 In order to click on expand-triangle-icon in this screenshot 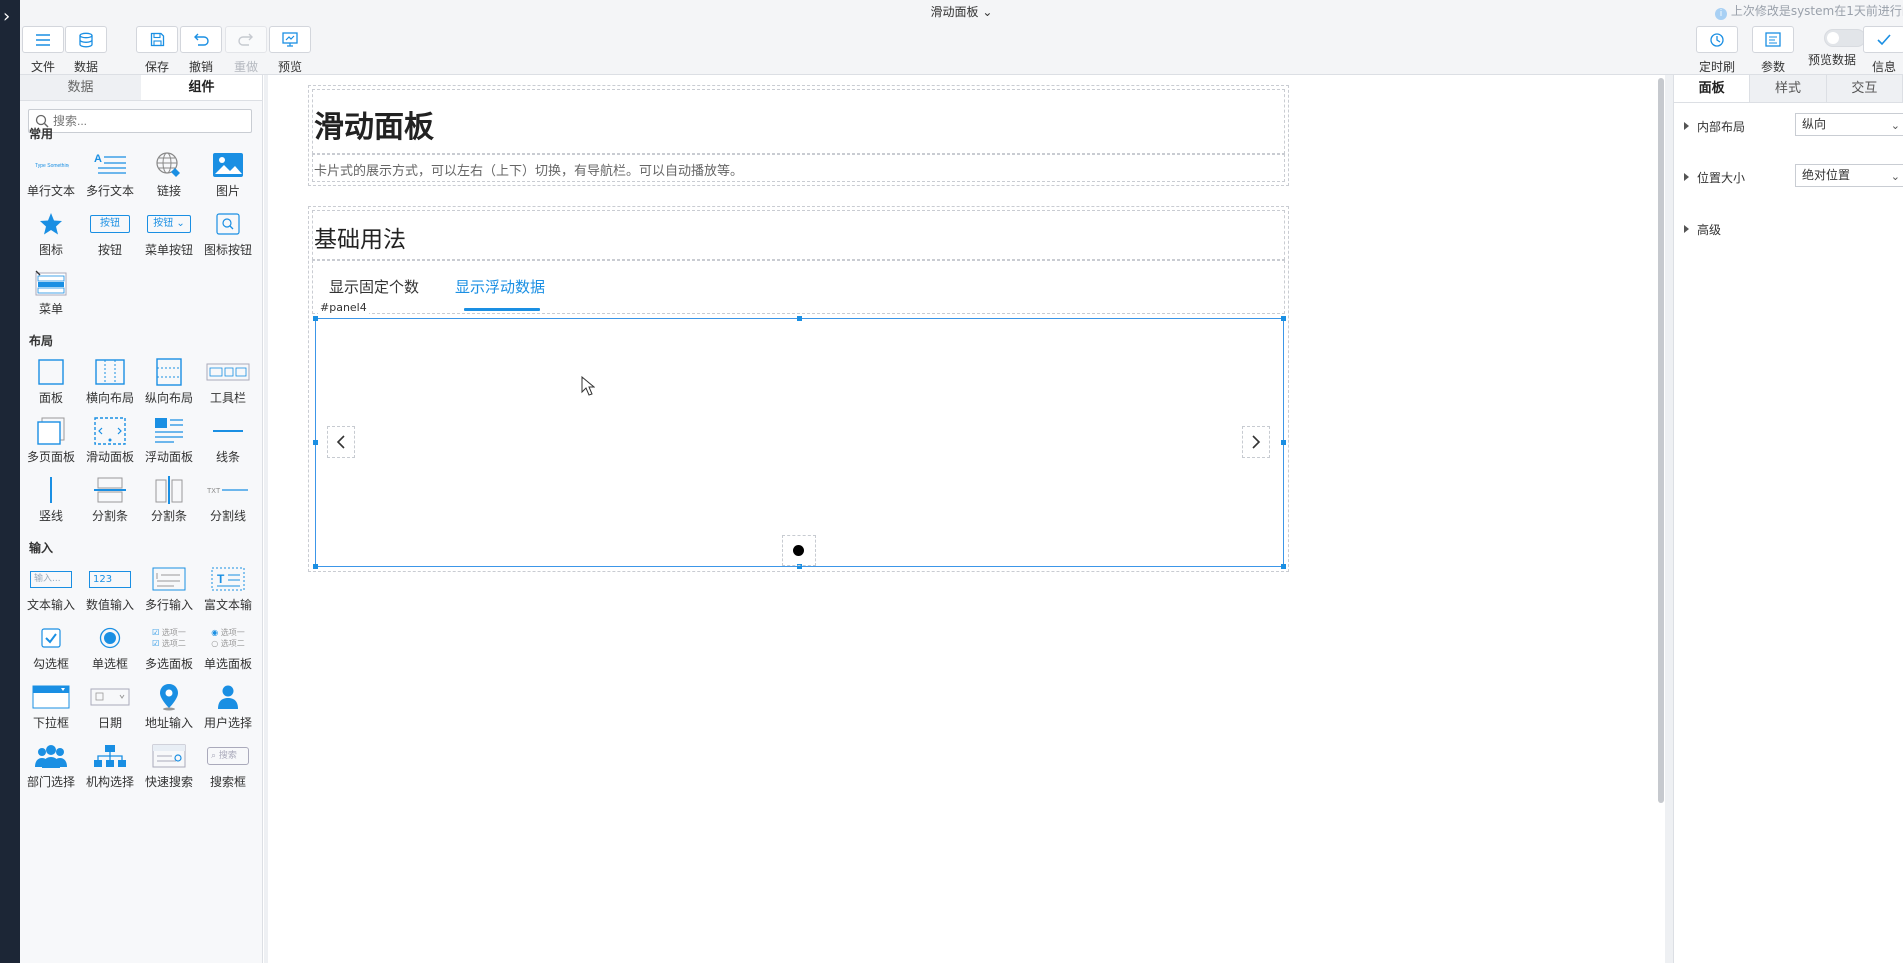, I will do `click(1686, 126)`.